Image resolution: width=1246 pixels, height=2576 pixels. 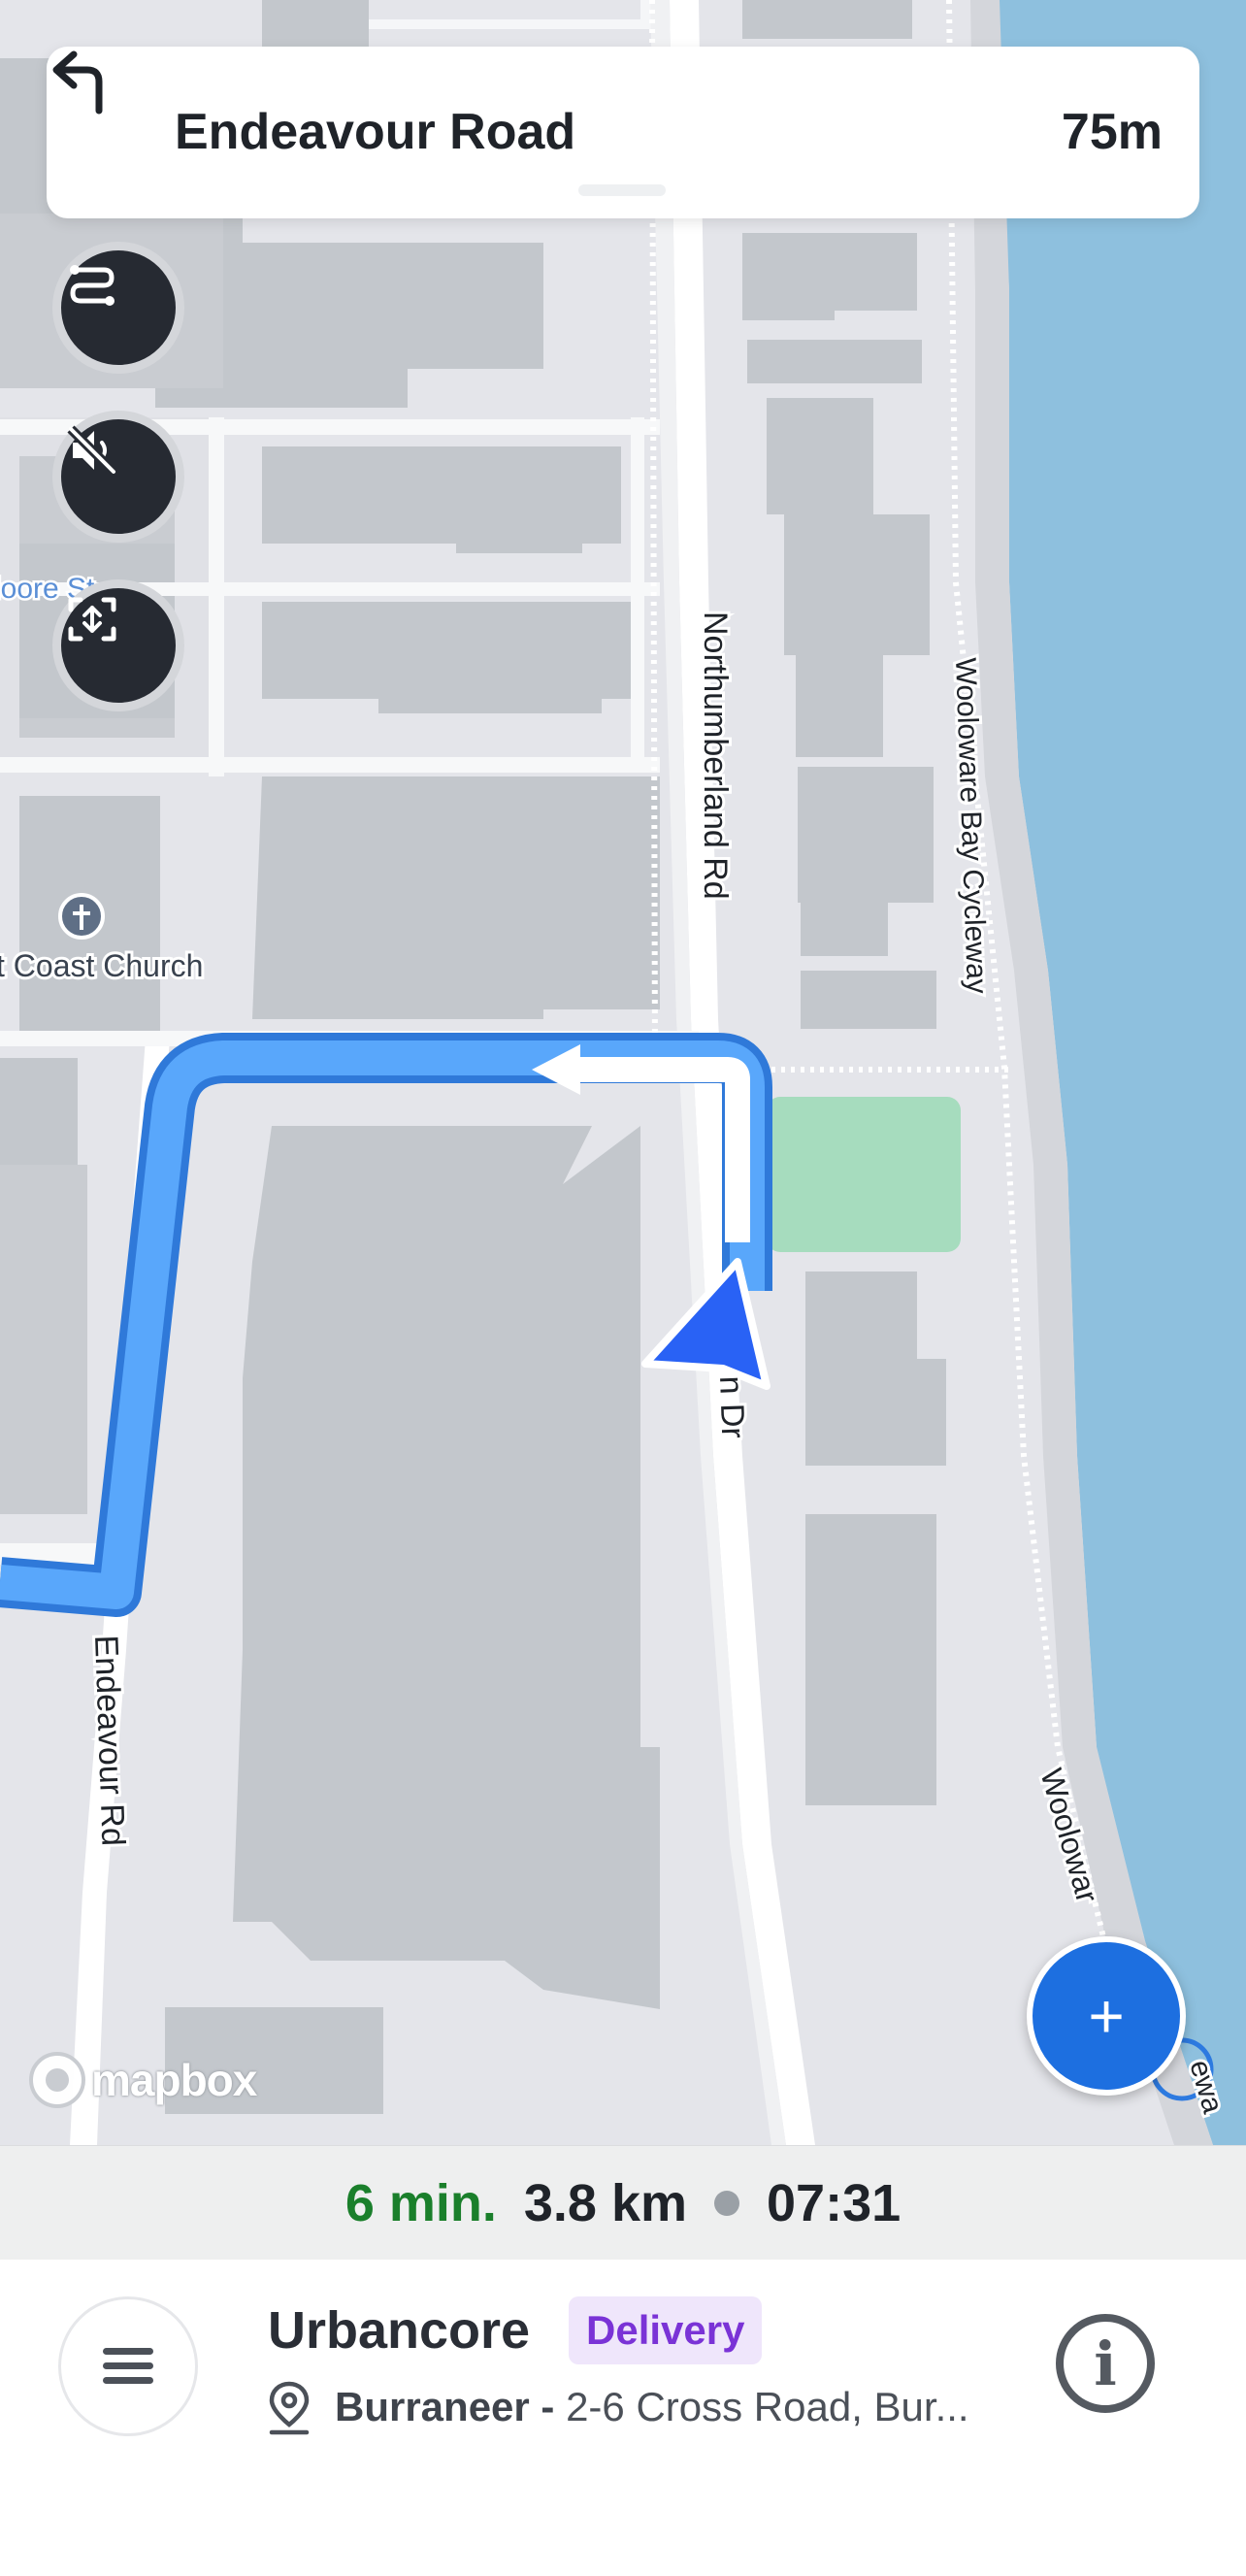 I want to click on add-stop-button: +, so click(x=1107, y=2016).